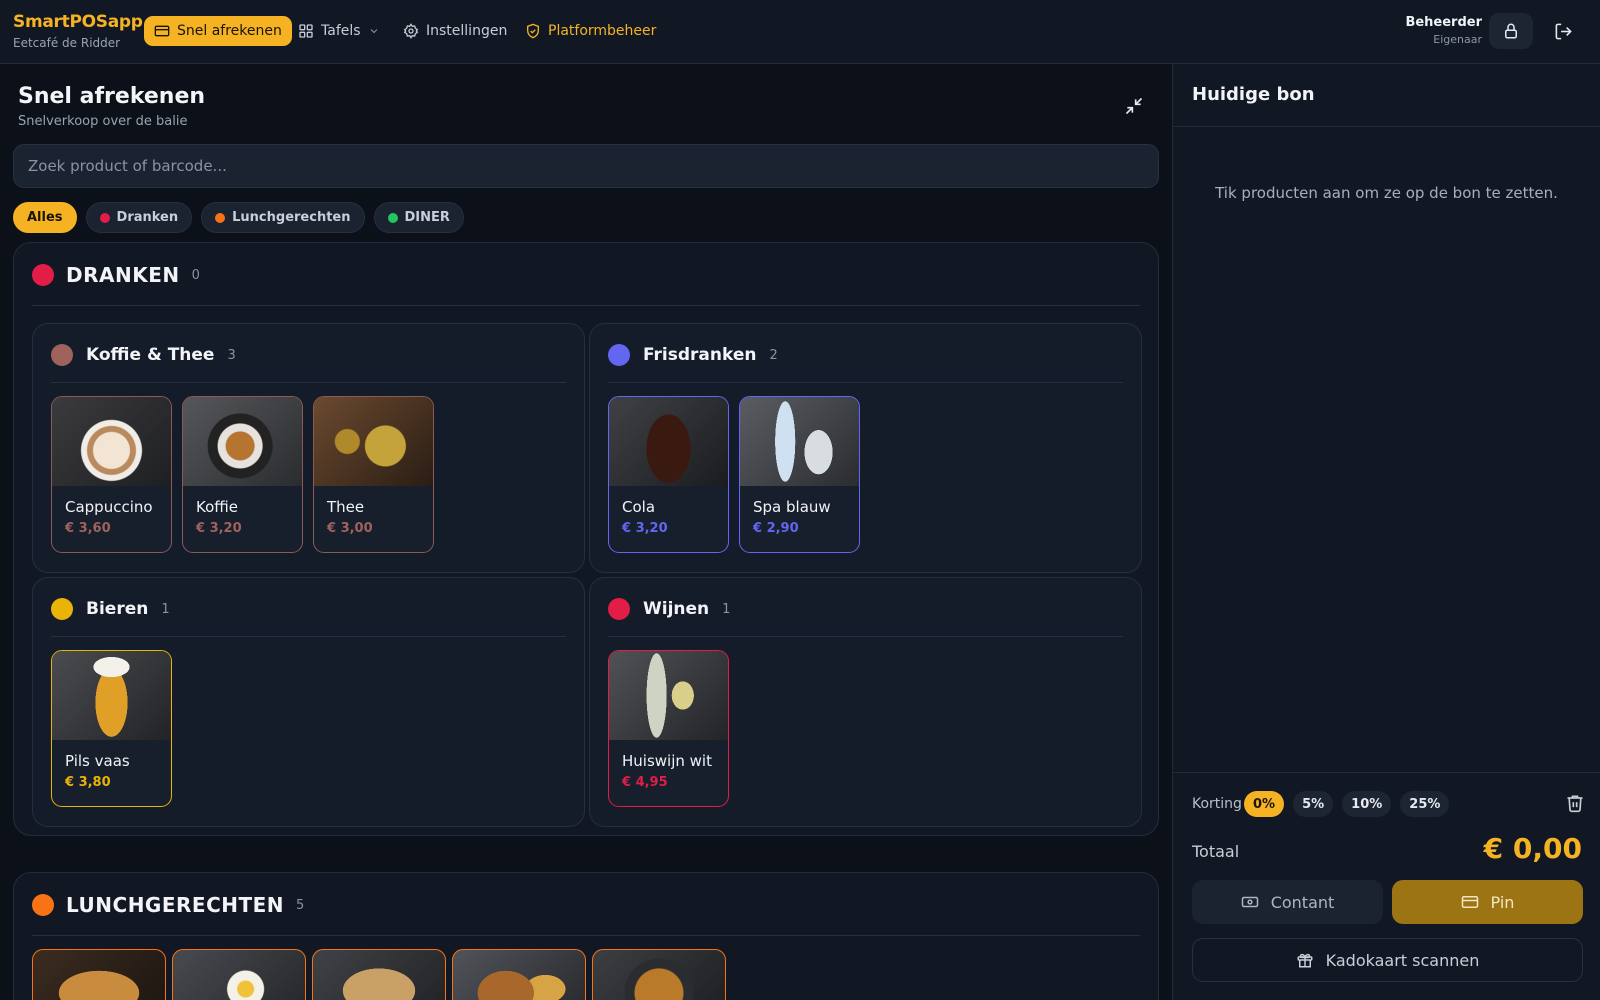 This screenshot has width=1600, height=1000. What do you see at coordinates (602, 31) in the screenshot?
I see `nav-platform-label: Platformbeheer` at bounding box center [602, 31].